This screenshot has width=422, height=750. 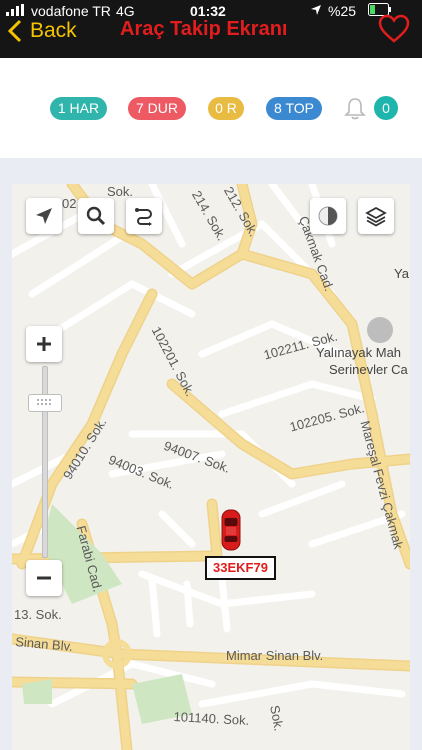 I want to click on route-button, so click(x=144, y=216).